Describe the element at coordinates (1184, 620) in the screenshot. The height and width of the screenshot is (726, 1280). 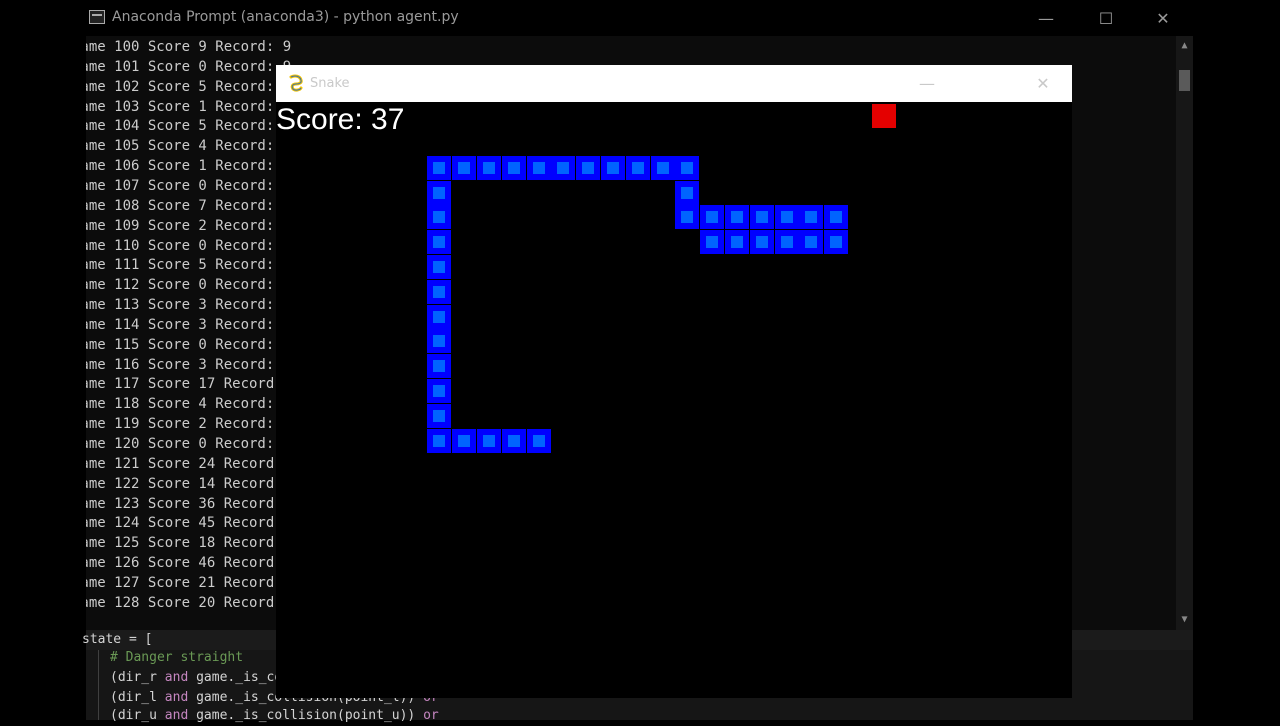
I see `scroll-down-icon: ▼` at that location.